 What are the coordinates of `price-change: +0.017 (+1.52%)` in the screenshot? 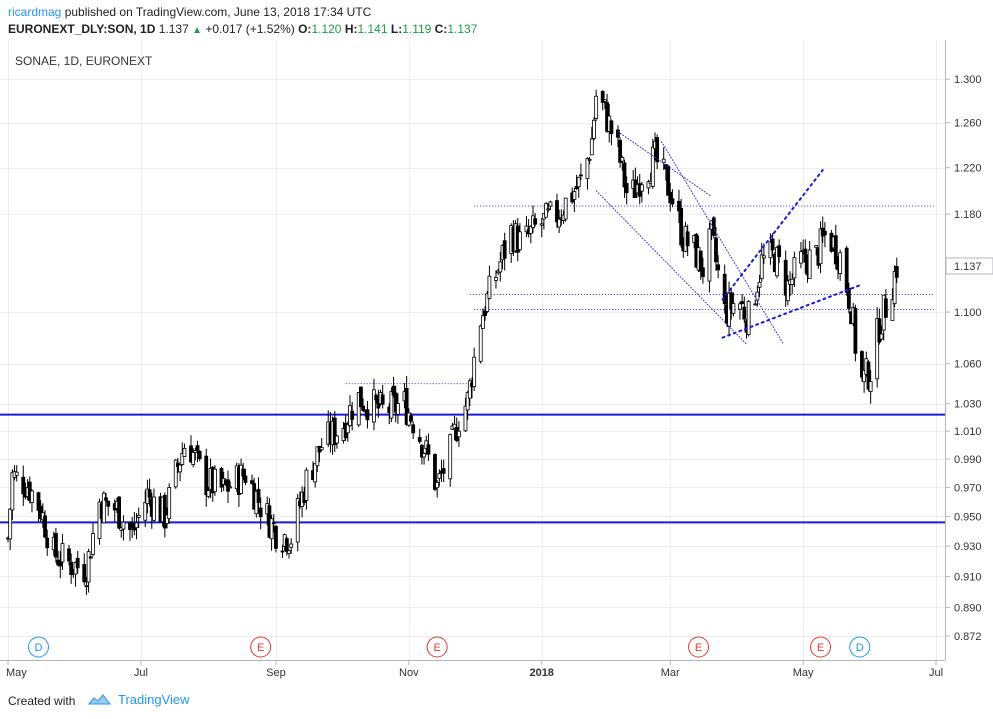 It's located at (250, 29).